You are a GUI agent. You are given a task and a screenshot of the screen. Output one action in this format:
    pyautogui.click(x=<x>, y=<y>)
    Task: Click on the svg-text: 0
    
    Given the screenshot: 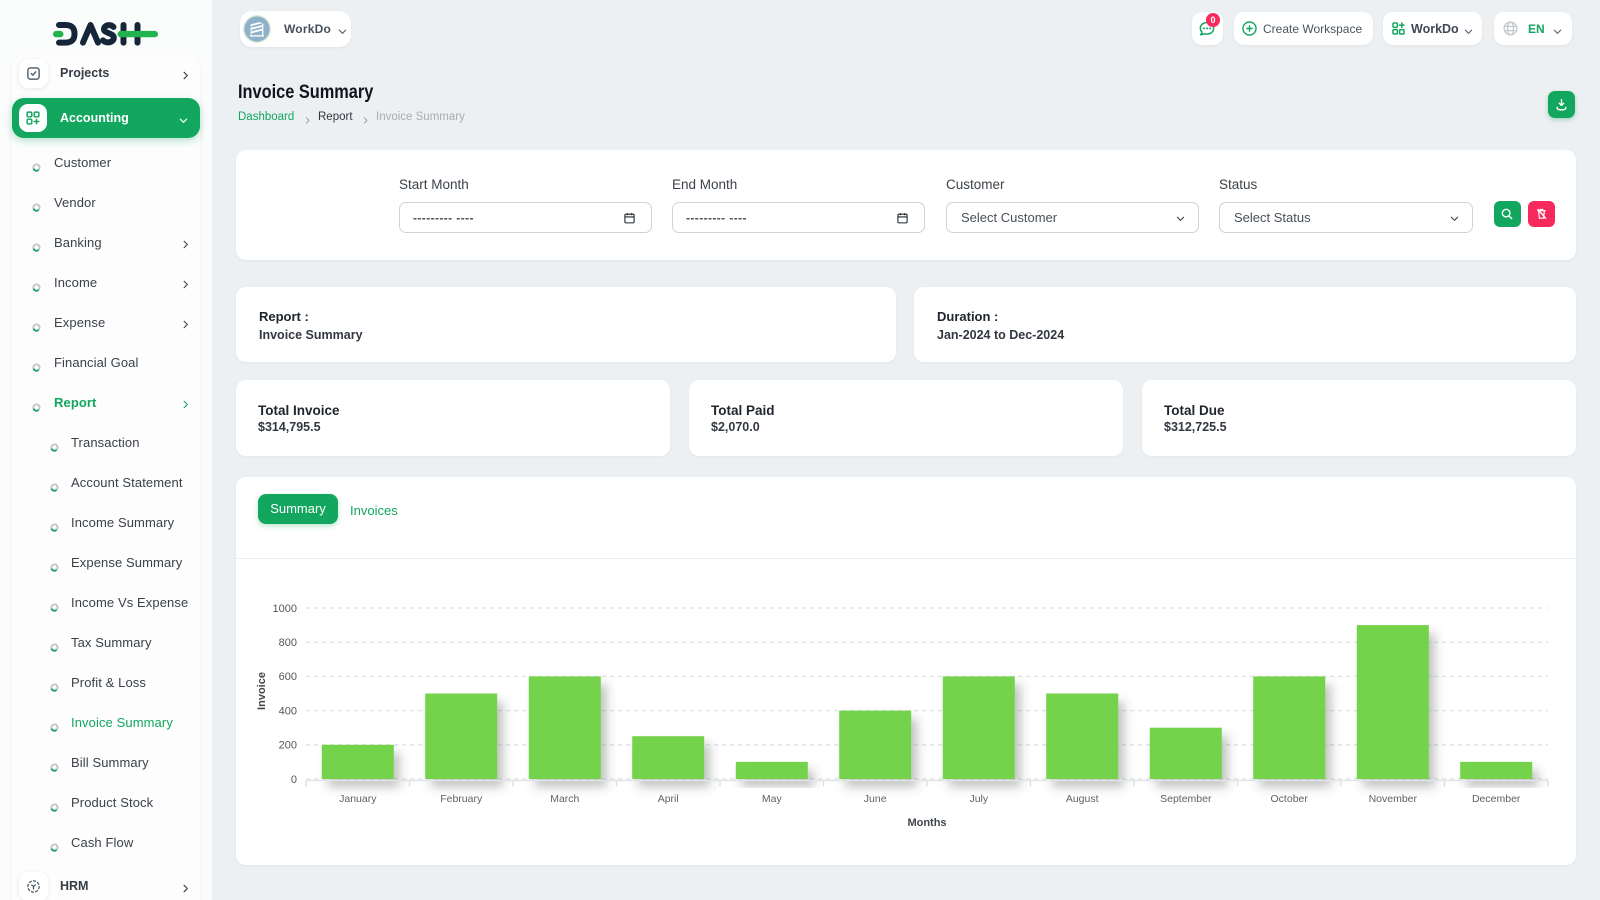 What is the action you would take?
    pyautogui.click(x=294, y=780)
    